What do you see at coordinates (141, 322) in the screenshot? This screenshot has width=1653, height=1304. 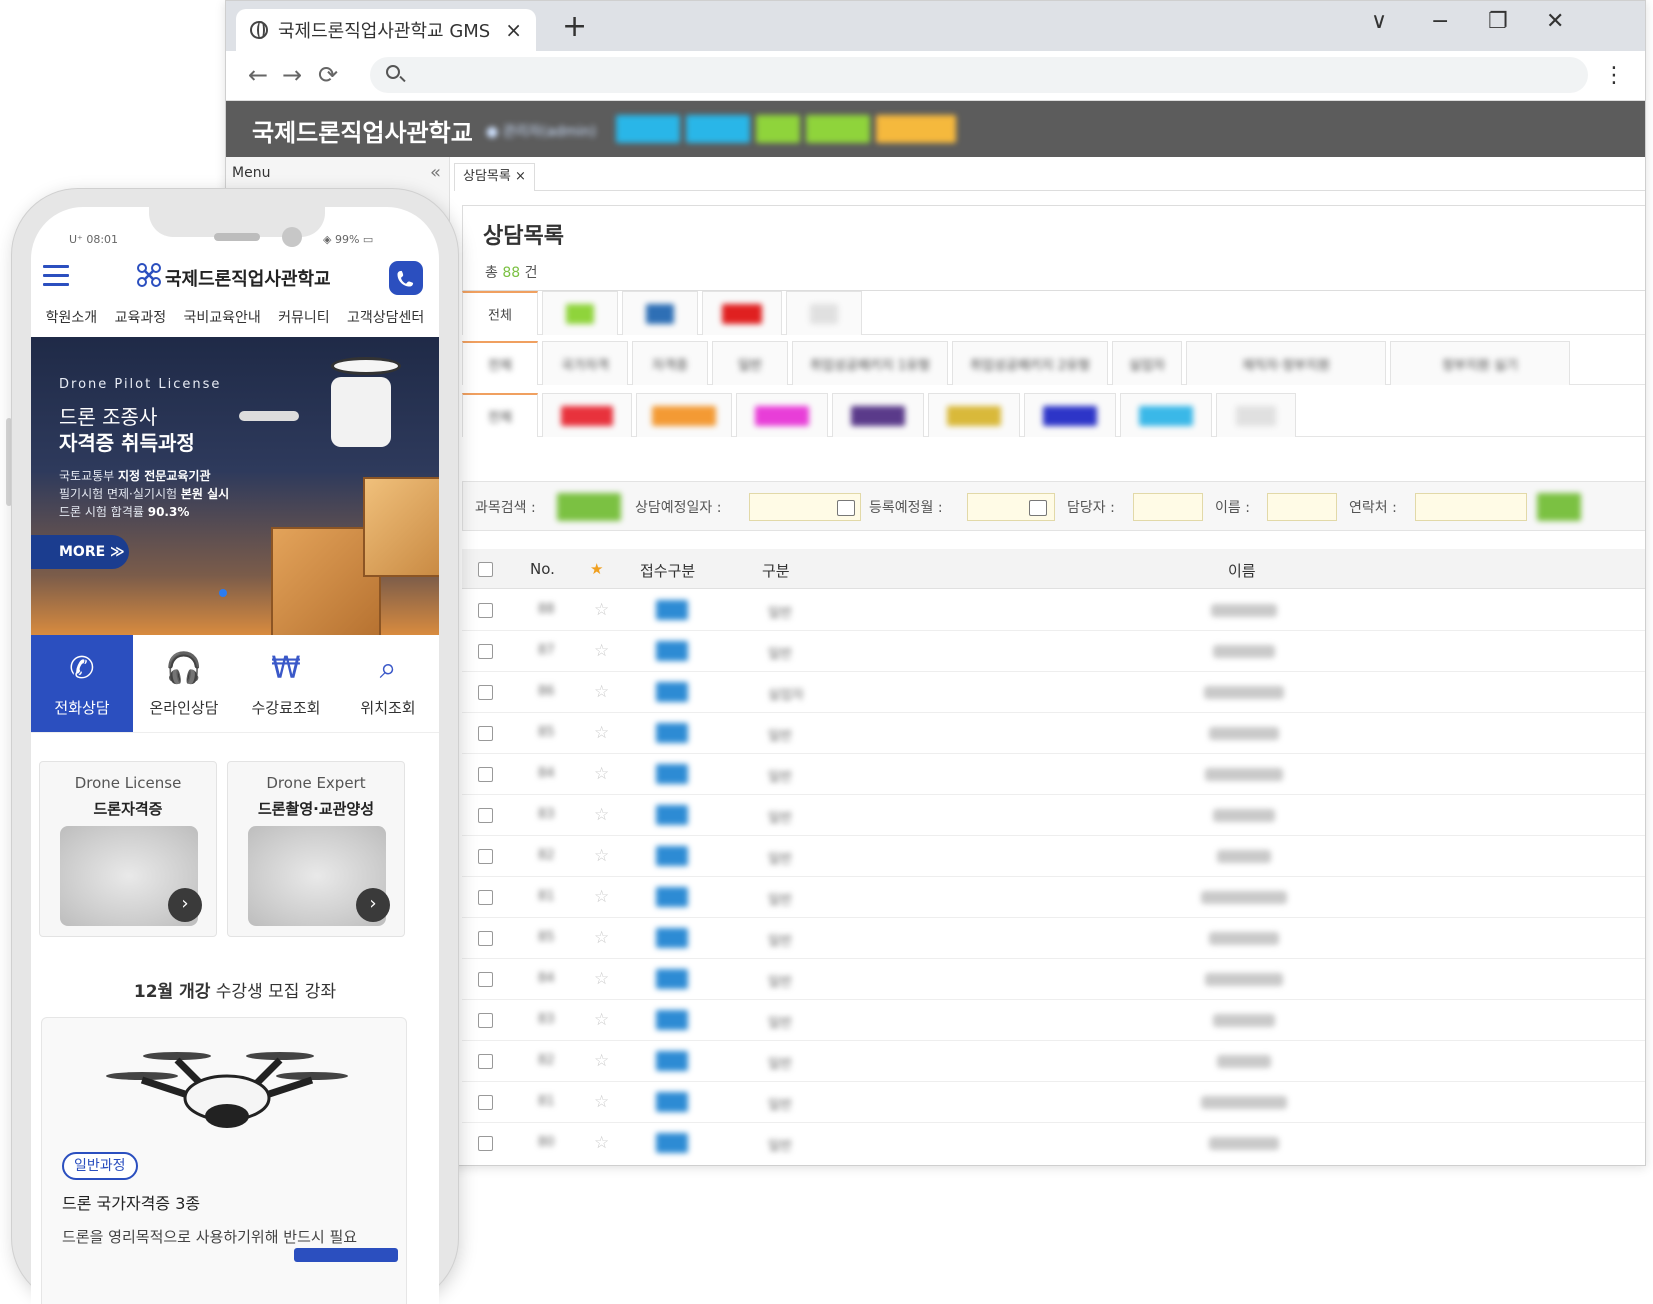 I see `nav-courses: 교육과정` at bounding box center [141, 322].